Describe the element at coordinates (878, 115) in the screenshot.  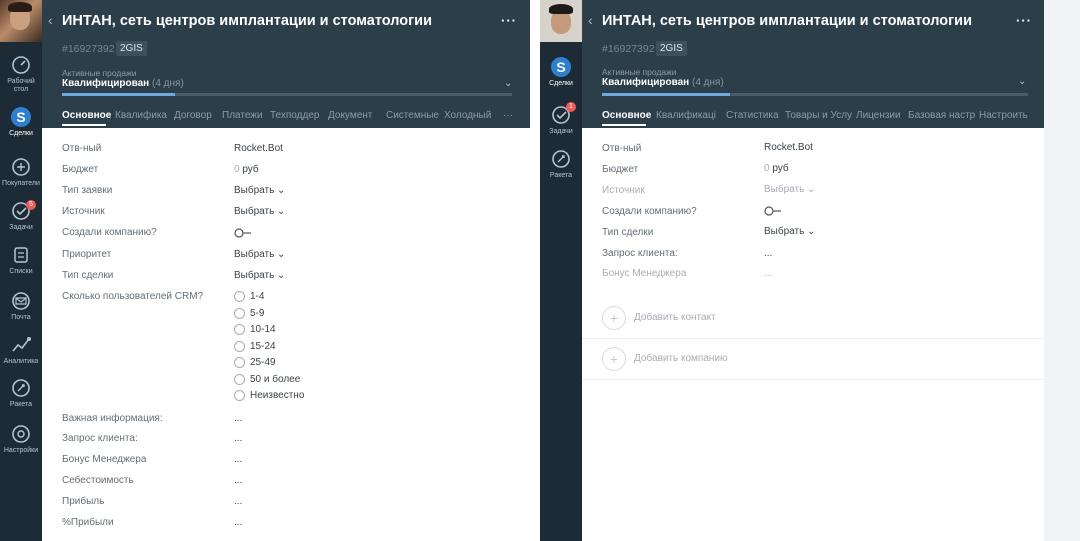
I see `tab-licenses: Лицензии` at that location.